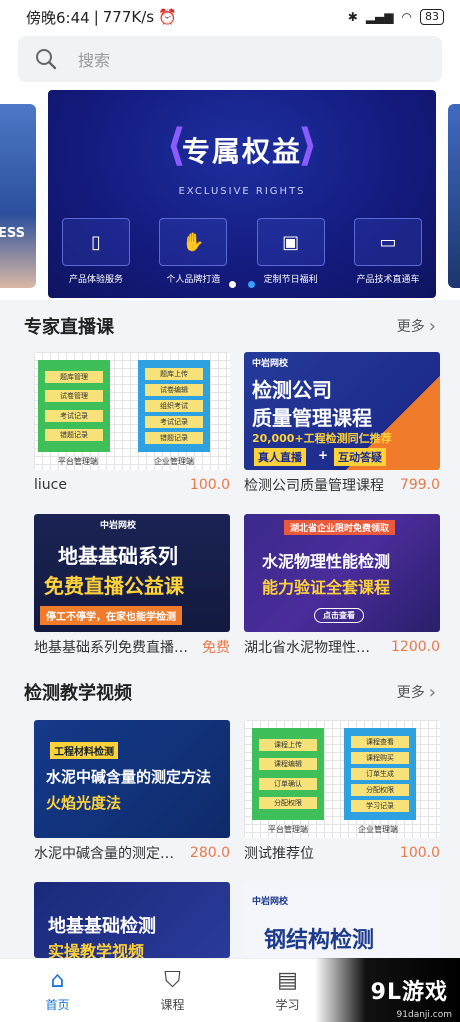 The image size is (460, 1022). I want to click on banner-subtitle: EXCLUSIVE RIGHTS, so click(242, 191).